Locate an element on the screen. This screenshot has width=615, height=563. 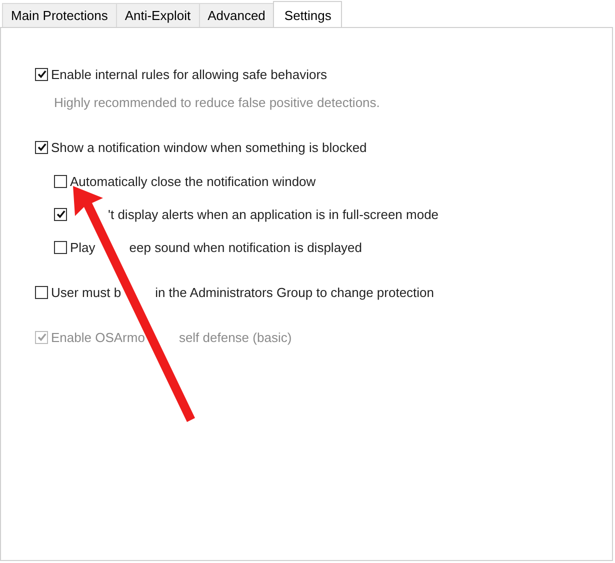
option-label: Enable internal rules for allowing safe behaviors is located at coordinates (189, 74).